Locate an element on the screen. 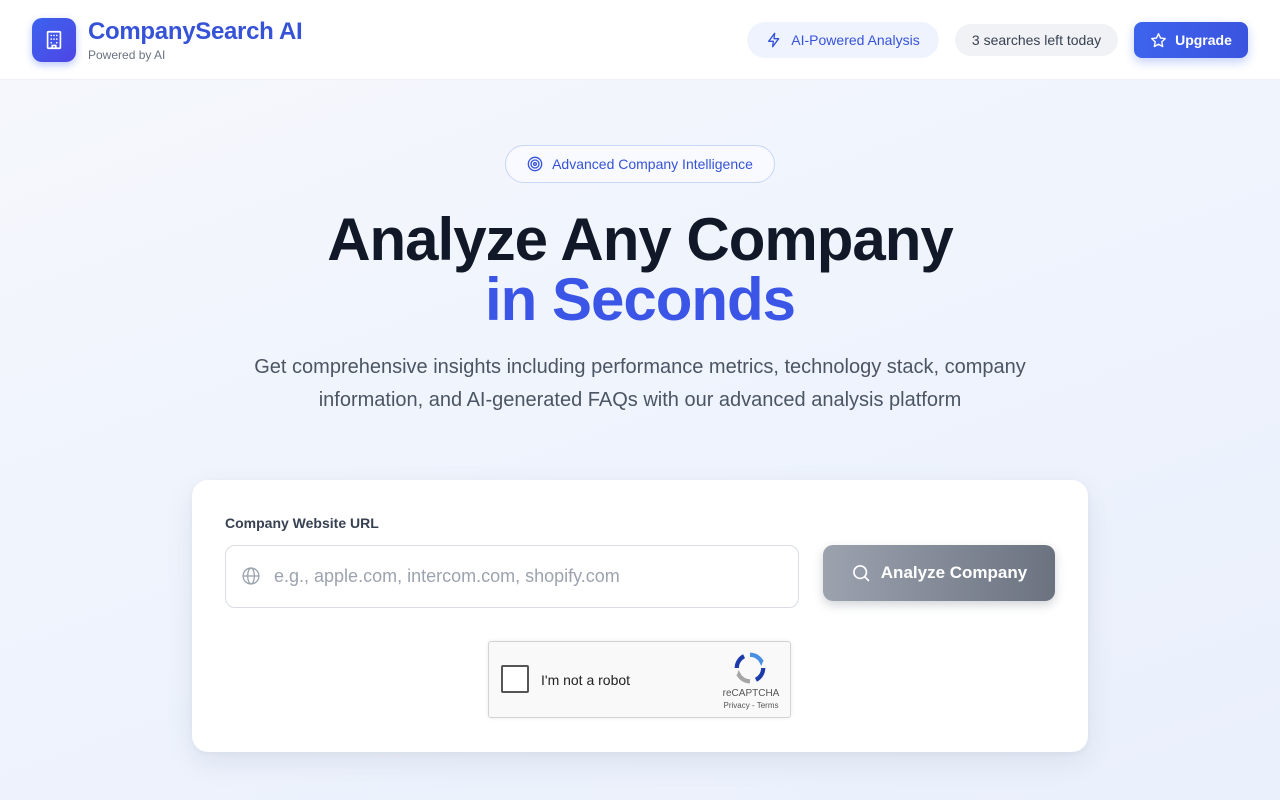 Image resolution: width=1280 pixels, height=800 pixels. recaptcha-checkbox is located at coordinates (515, 679).